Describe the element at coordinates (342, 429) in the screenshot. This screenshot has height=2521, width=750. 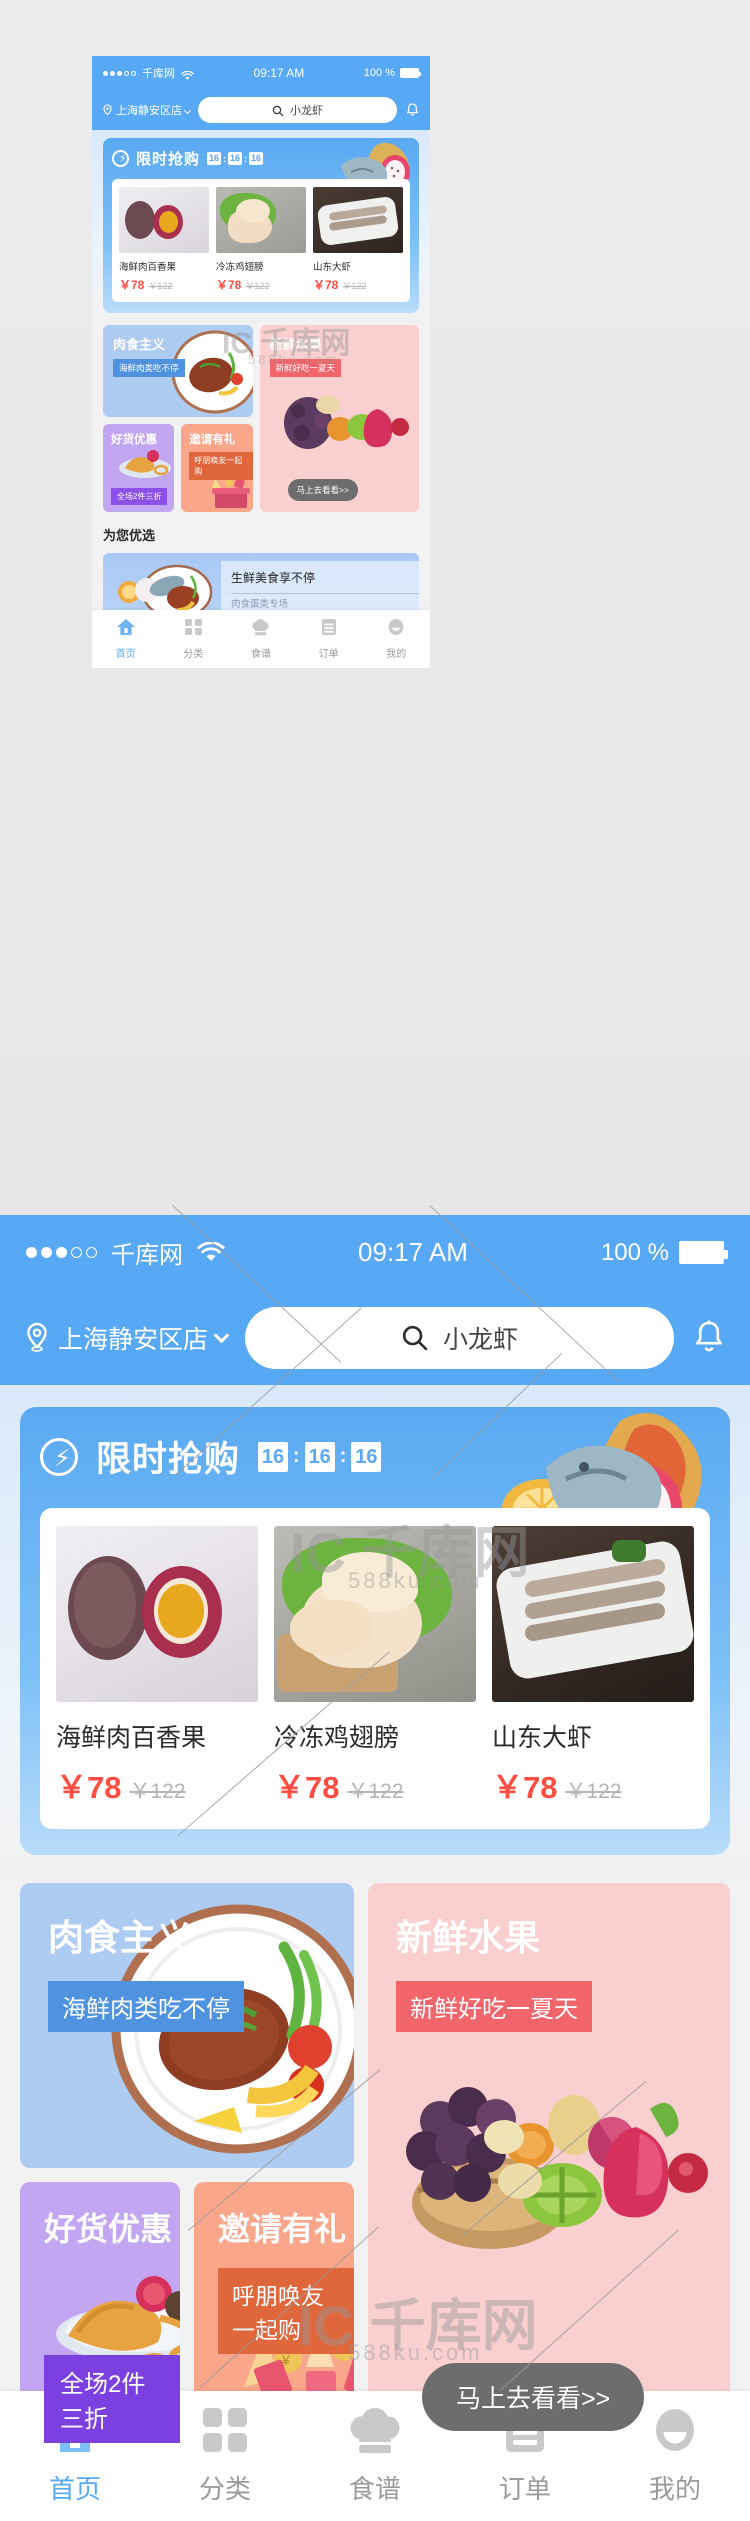
I see `category-image-fruits` at that location.